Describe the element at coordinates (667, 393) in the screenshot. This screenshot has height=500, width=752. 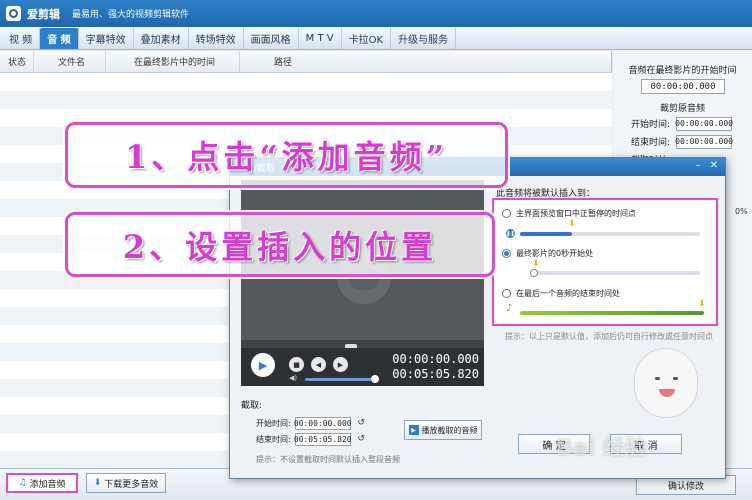
I see `mascot-mouth` at that location.